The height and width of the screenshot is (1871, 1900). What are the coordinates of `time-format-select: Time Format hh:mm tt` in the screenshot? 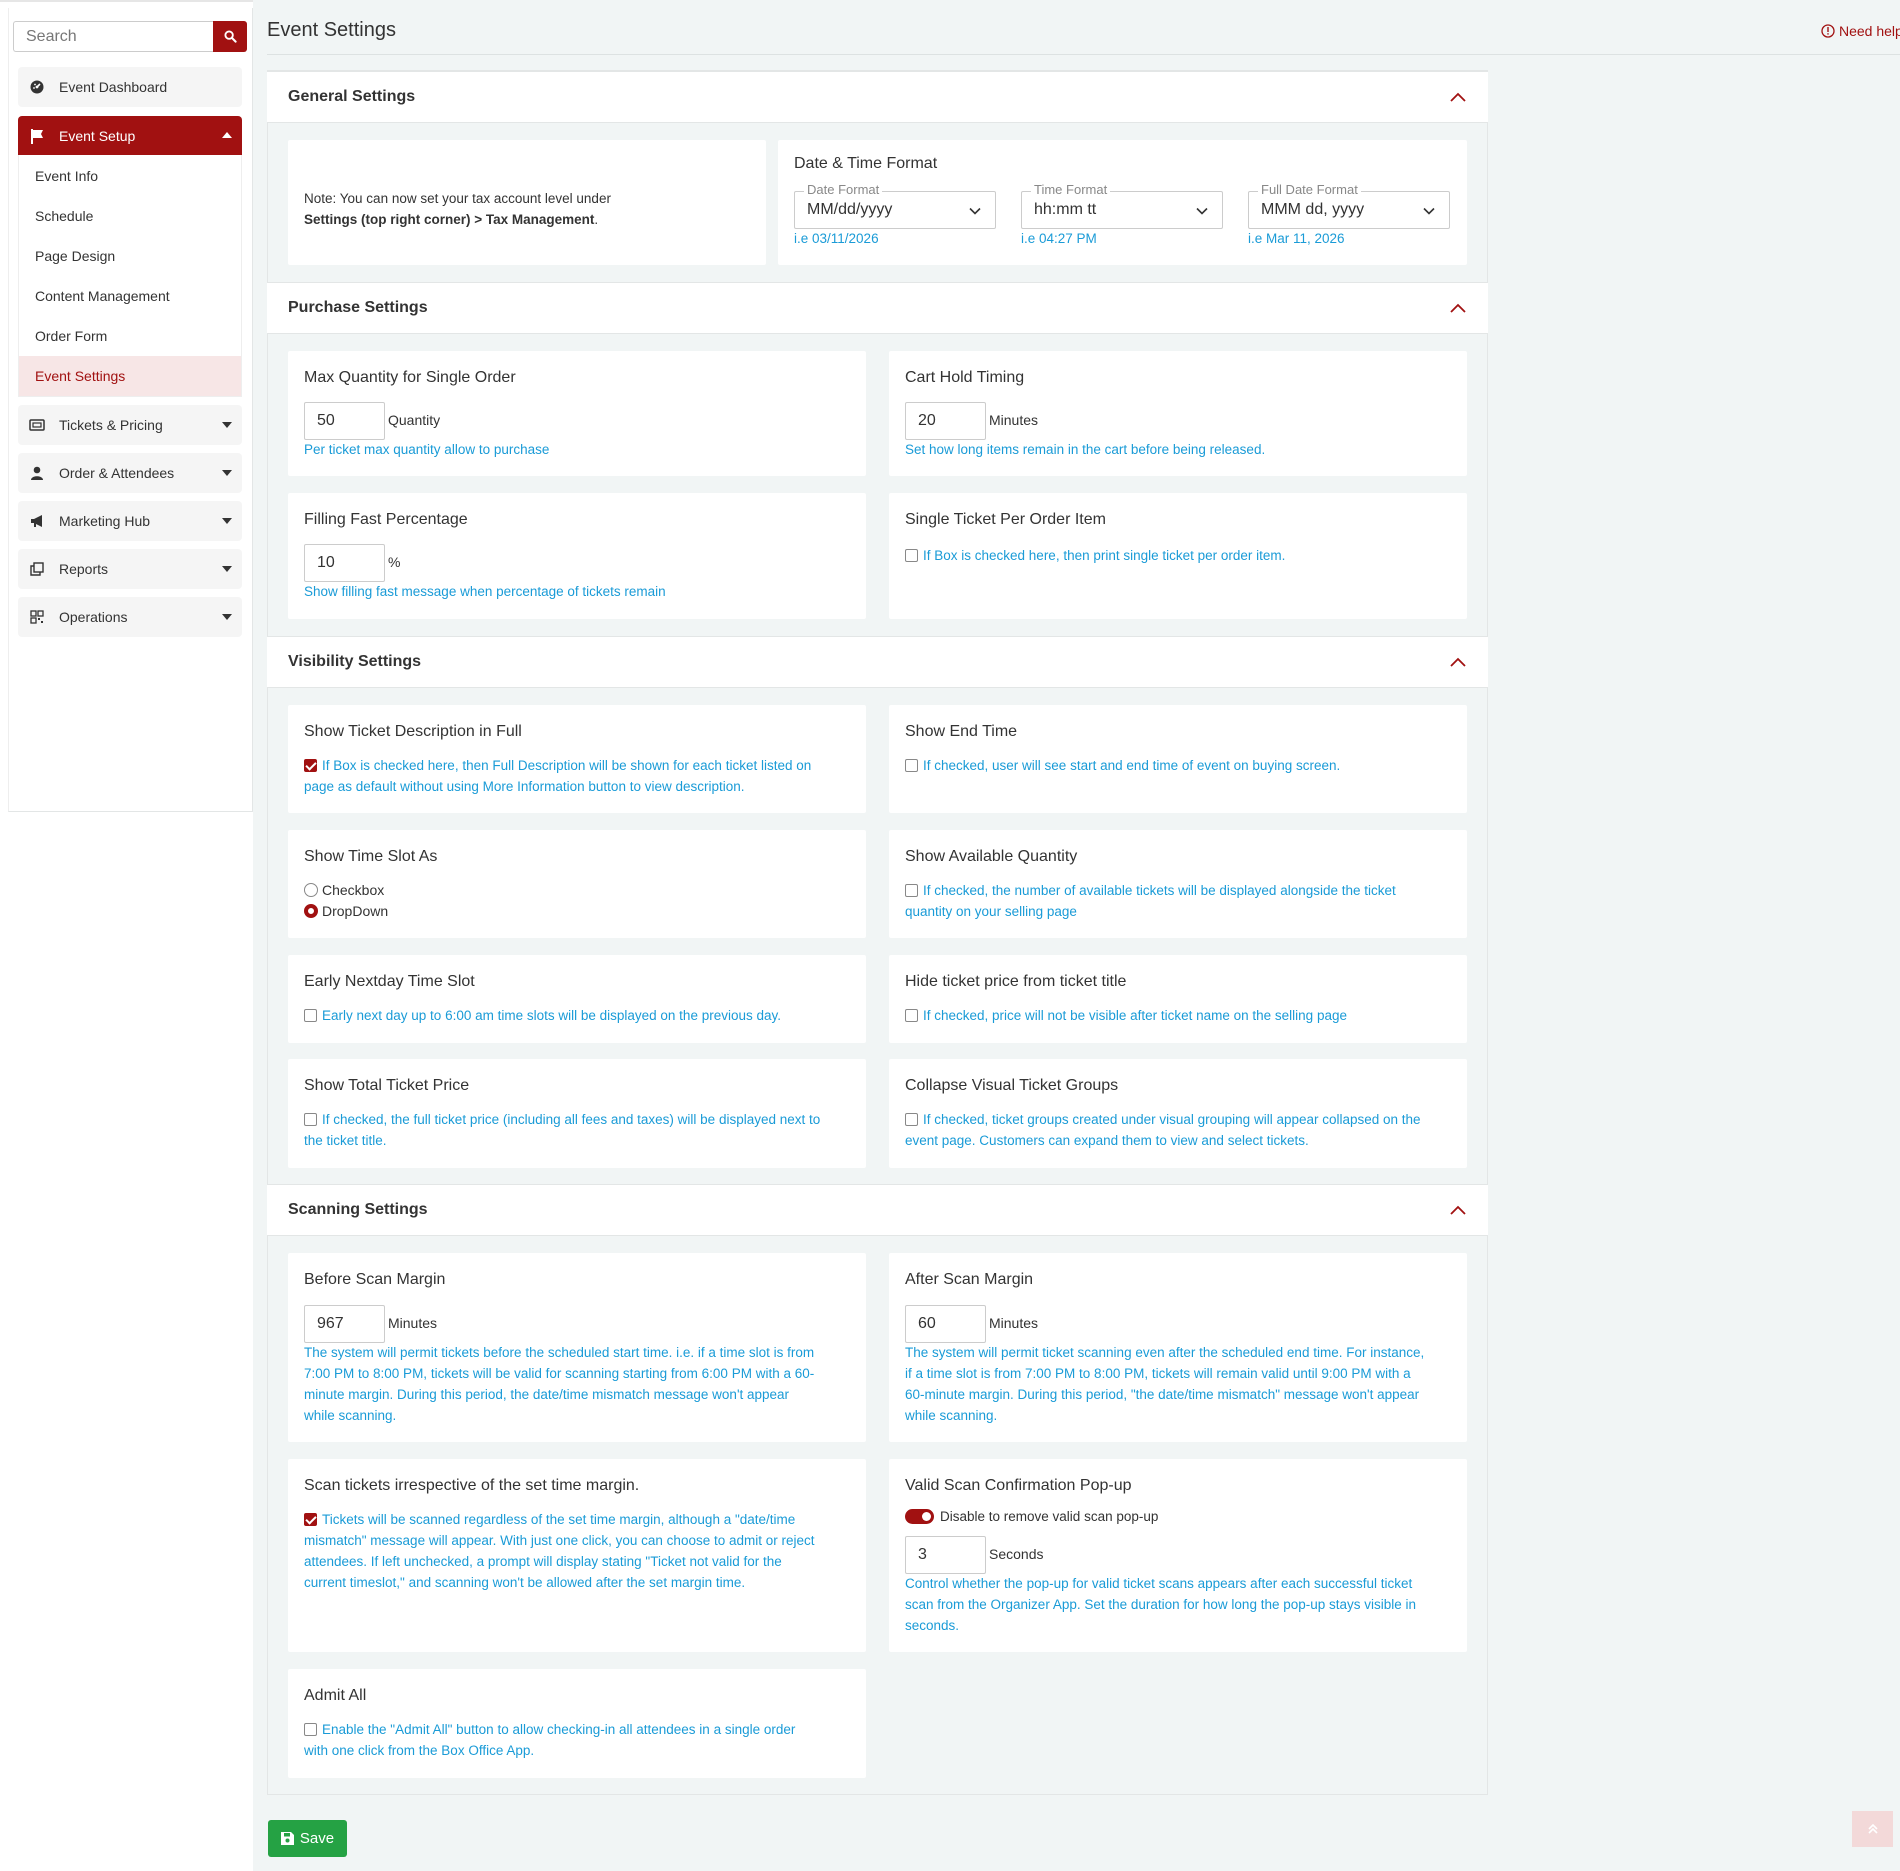 It's located at (1122, 205).